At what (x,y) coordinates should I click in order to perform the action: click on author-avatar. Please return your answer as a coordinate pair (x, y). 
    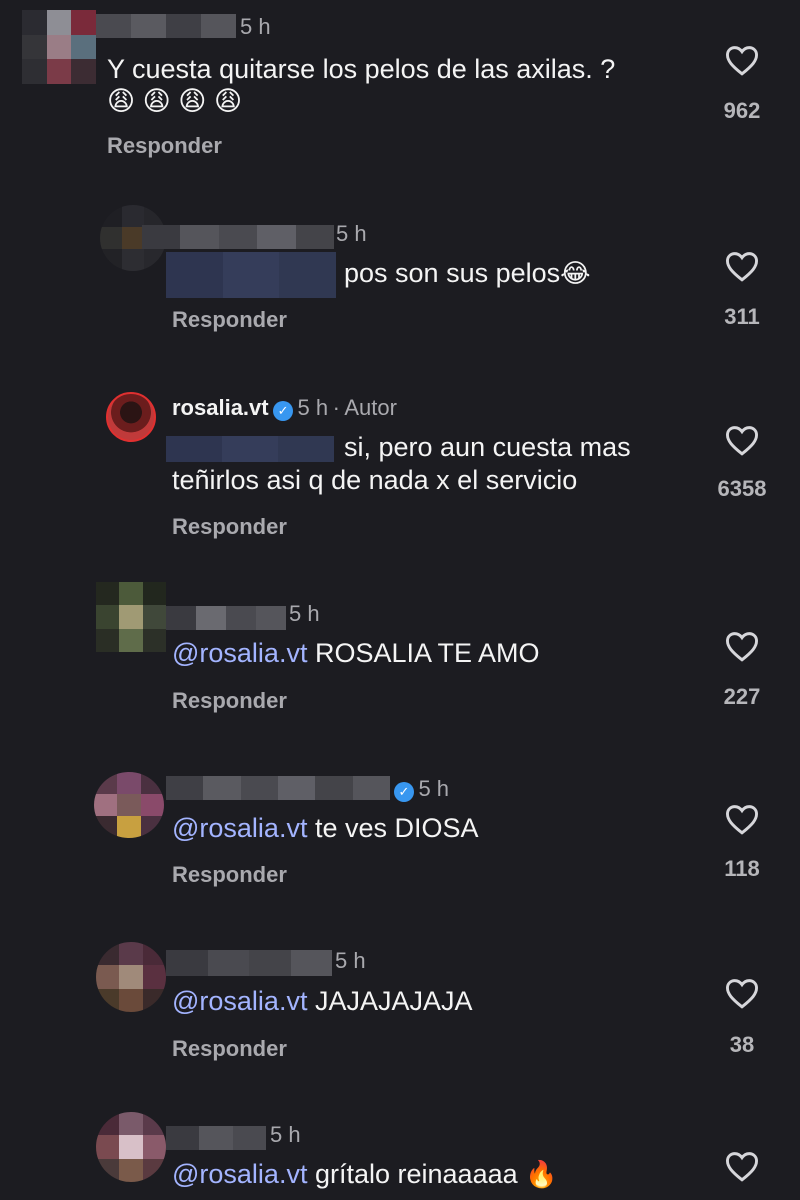
    Looking at the image, I should click on (131, 417).